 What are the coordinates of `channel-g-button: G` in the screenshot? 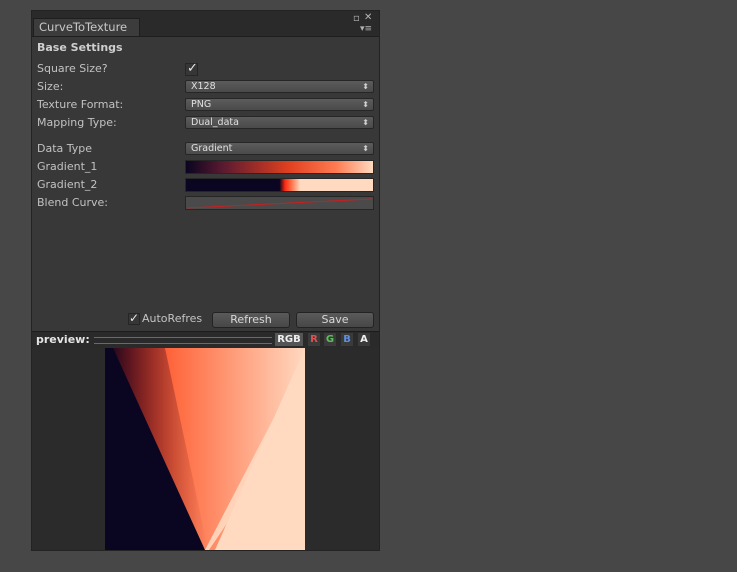 It's located at (330, 339).